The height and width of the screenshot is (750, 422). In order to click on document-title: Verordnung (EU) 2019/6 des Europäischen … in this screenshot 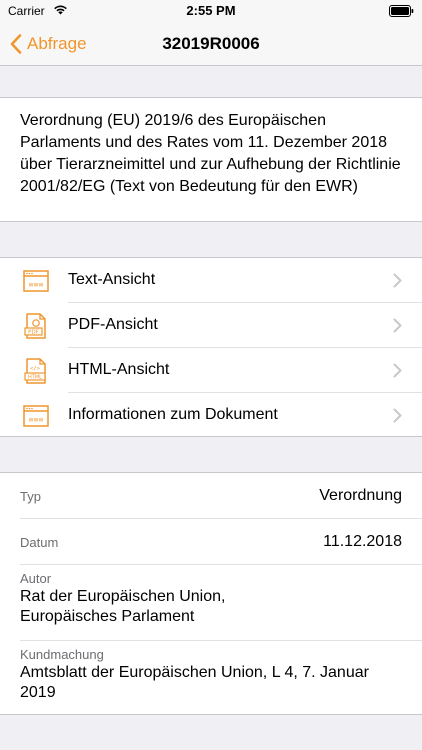, I will do `click(210, 153)`.